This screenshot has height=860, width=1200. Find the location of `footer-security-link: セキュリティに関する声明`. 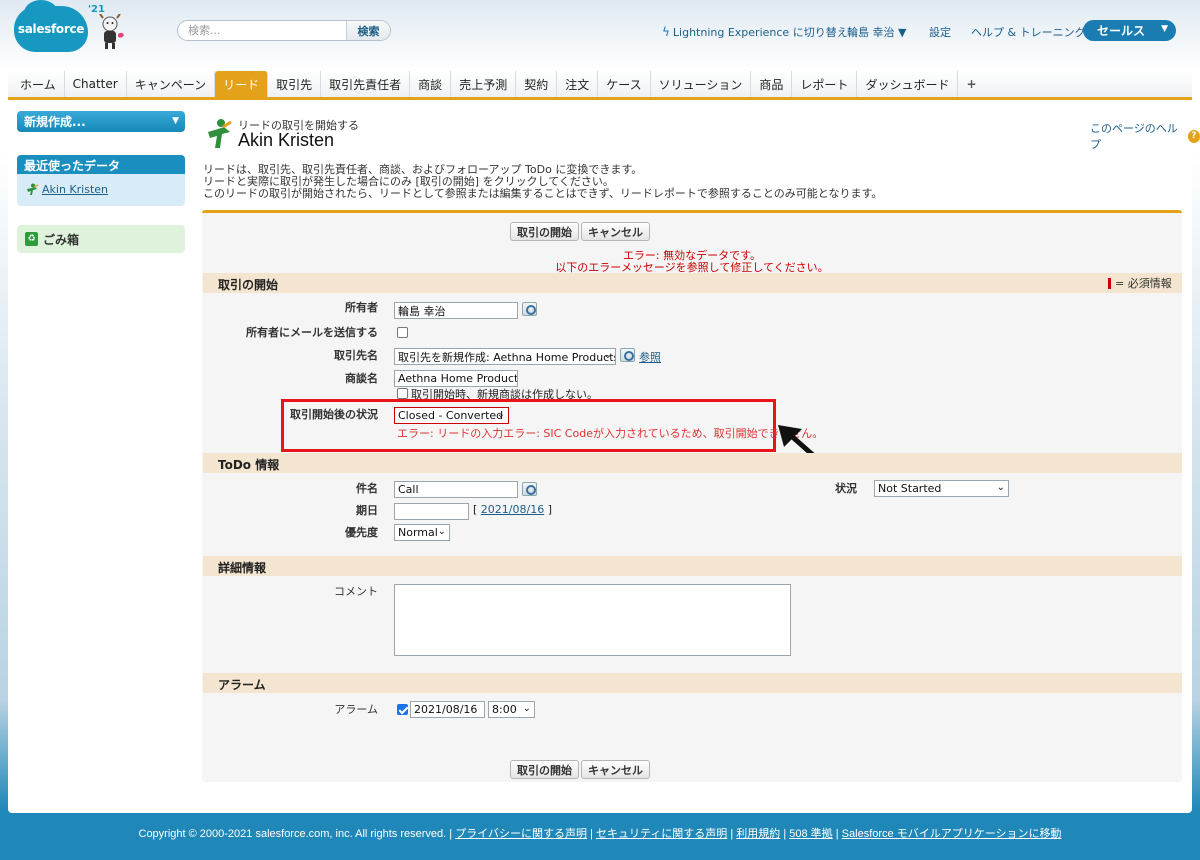

footer-security-link: セキュリティに関する声明 is located at coordinates (661, 834).